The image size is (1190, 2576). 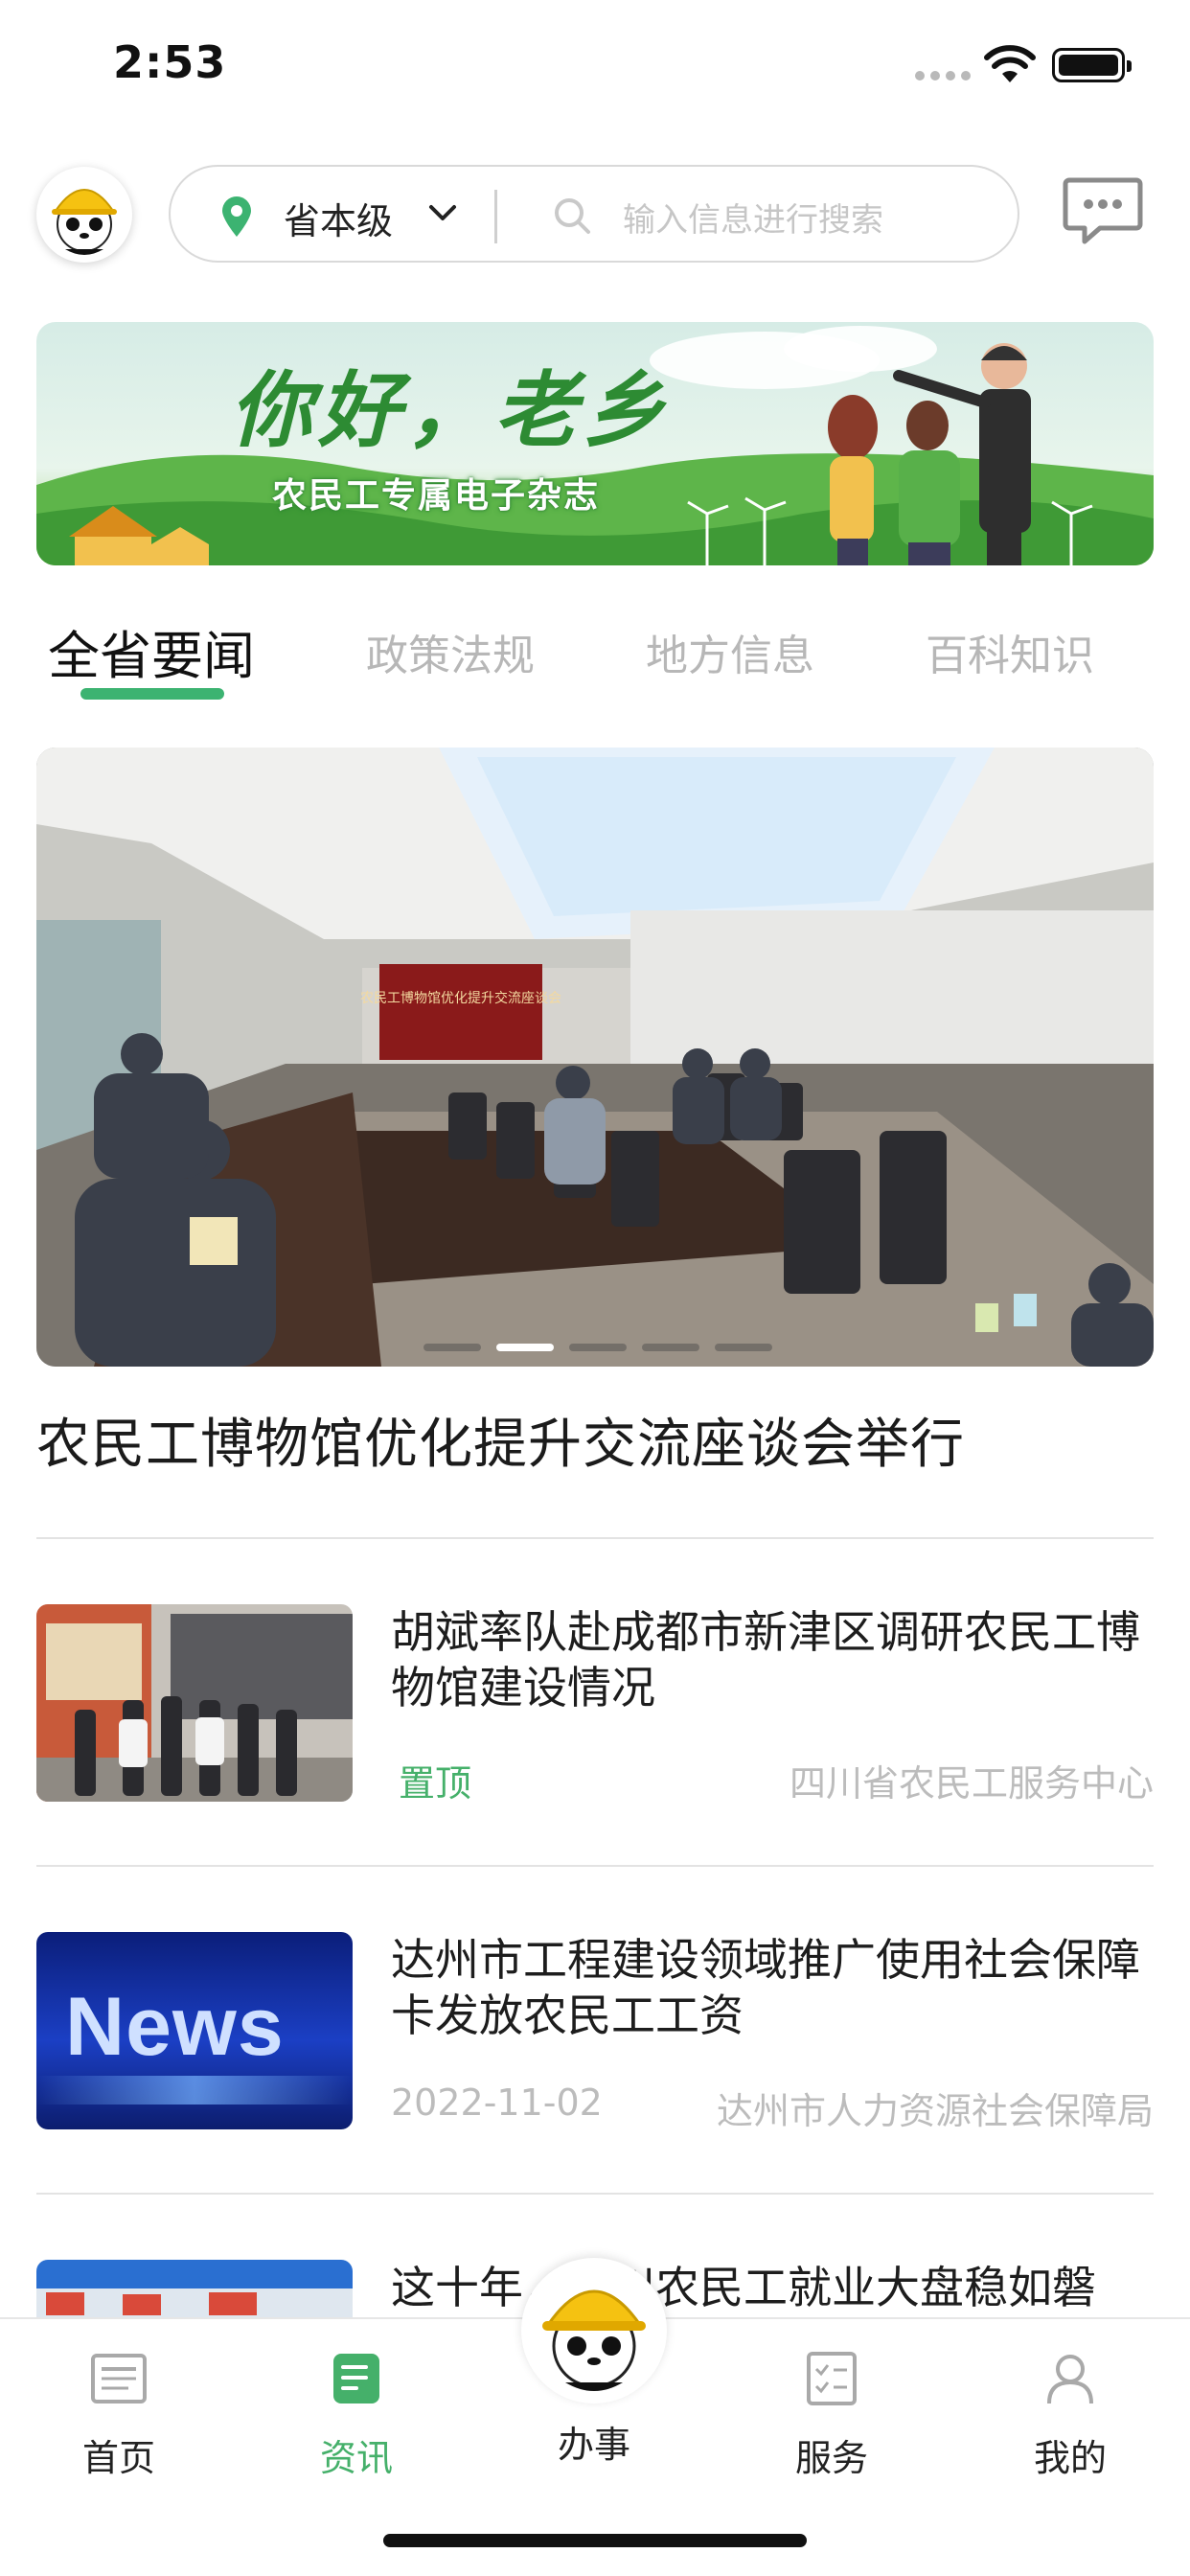 I want to click on location-pin-icon, so click(x=237, y=216).